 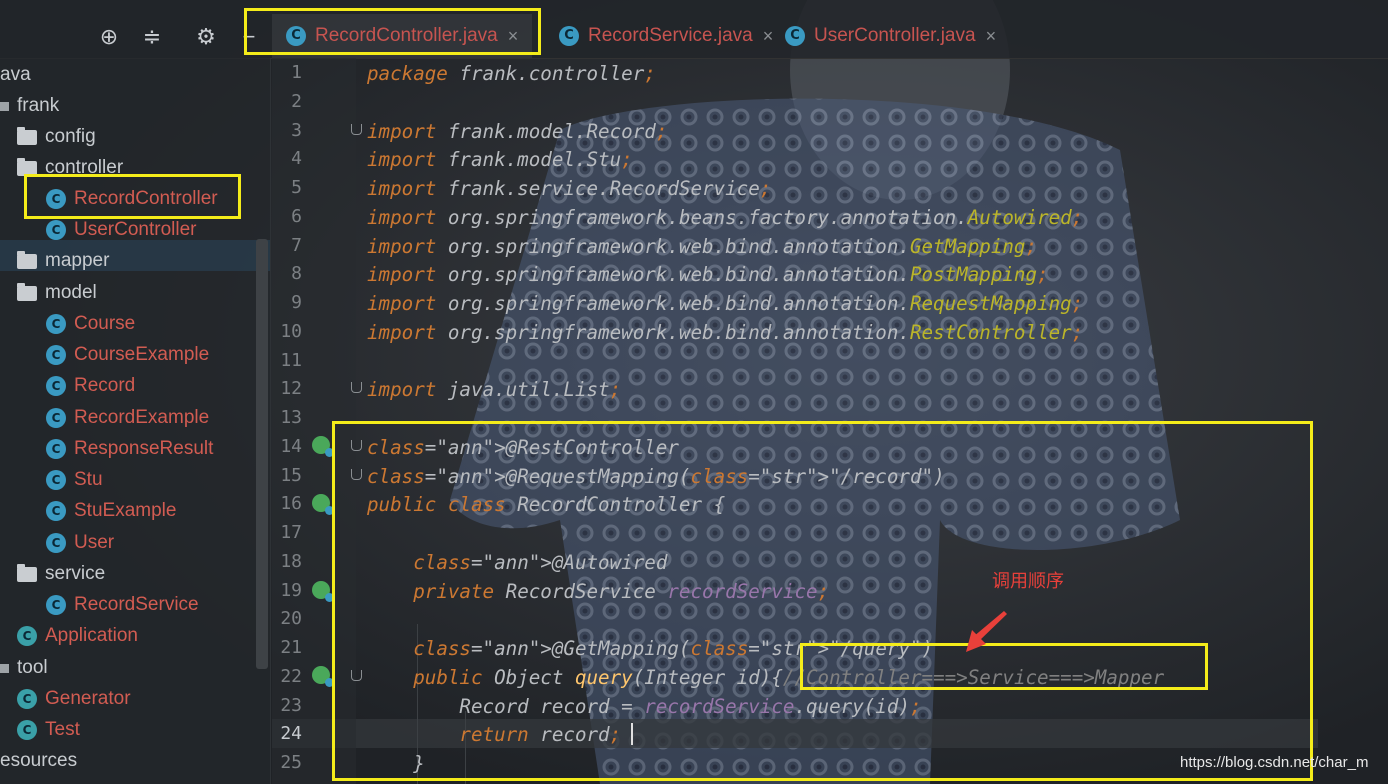 What do you see at coordinates (121, 230) in the screenshot?
I see `tree-item-usercontroller: C UserController` at bounding box center [121, 230].